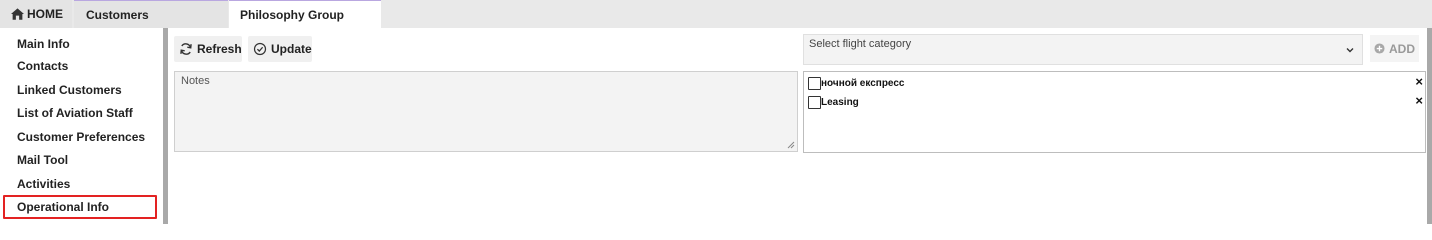 This screenshot has width=1432, height=240. I want to click on add-category-button: ADD, so click(1394, 48).